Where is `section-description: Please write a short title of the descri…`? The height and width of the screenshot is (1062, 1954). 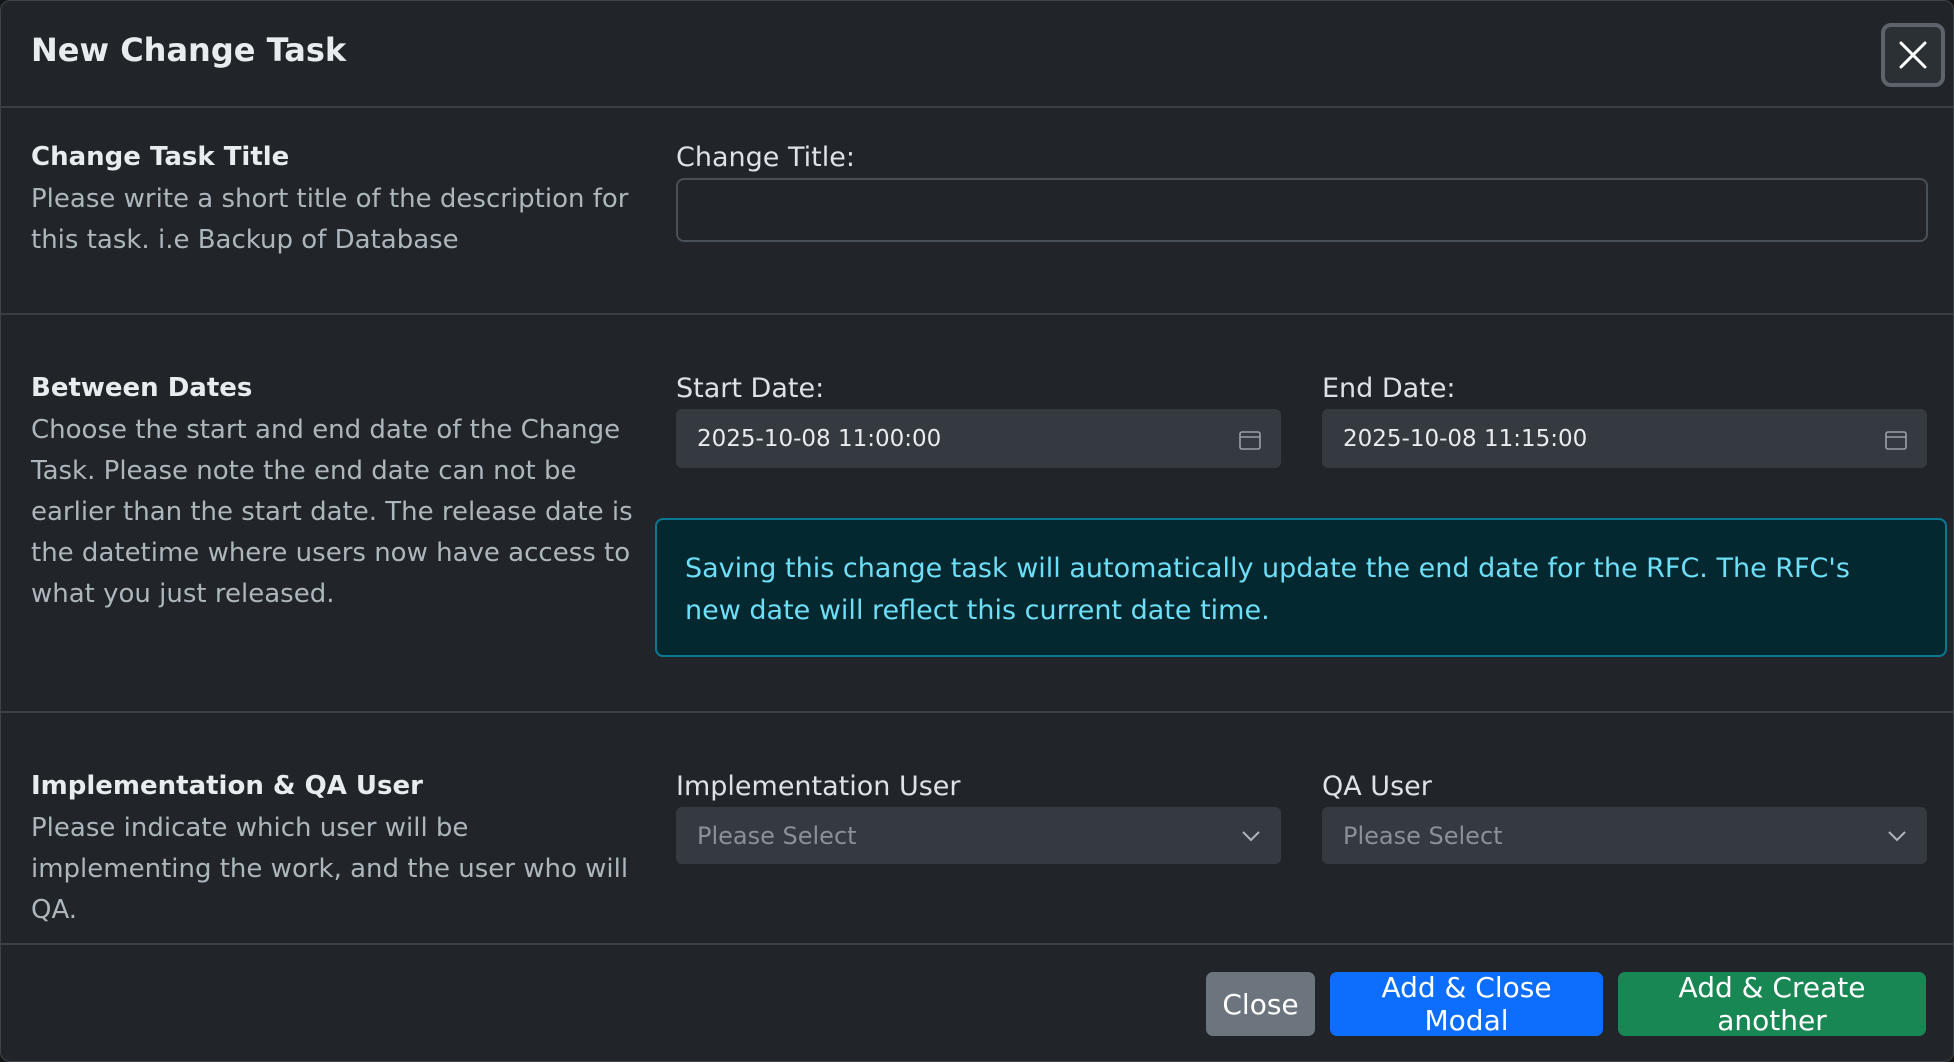 section-description: Please write a short title of the descri… is located at coordinates (330, 219).